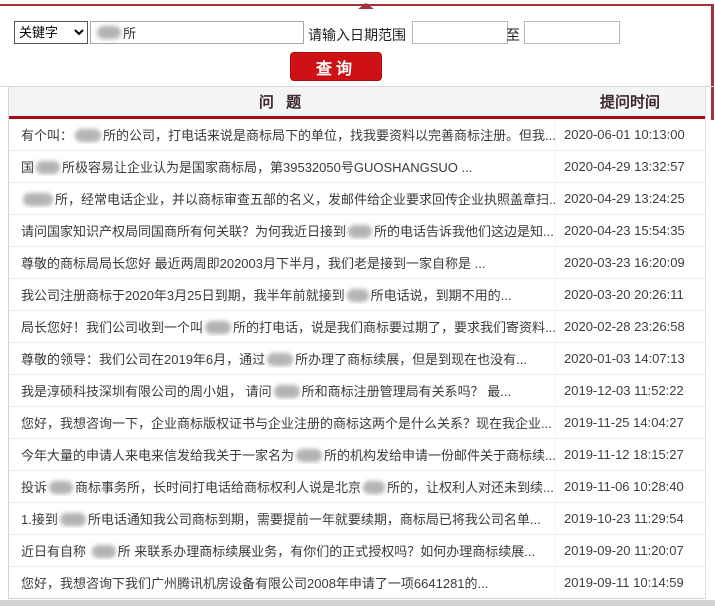 Image resolution: width=715 pixels, height=606 pixels. I want to click on question-text: 局长您好！我们公司收到一个叫, so click(112, 327).